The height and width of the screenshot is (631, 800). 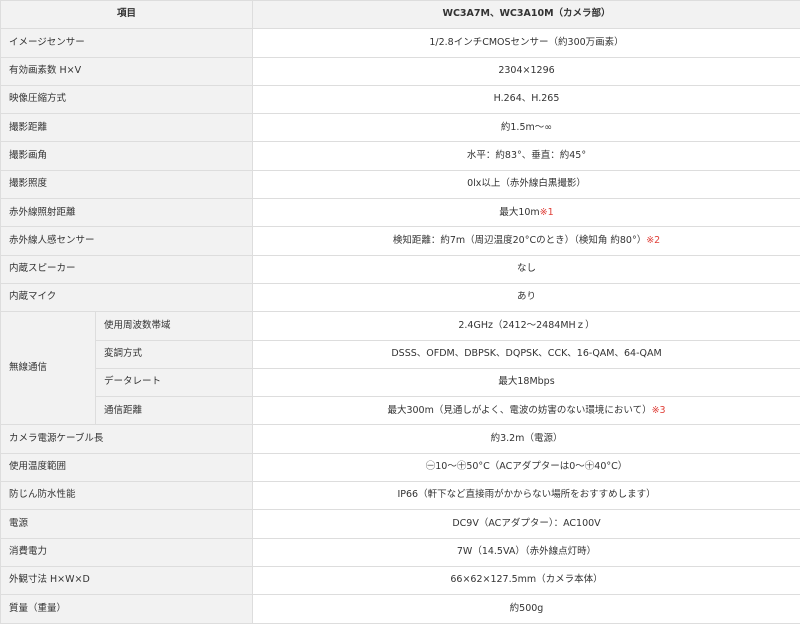 What do you see at coordinates (526, 552) in the screenshot?
I see `row-value: 7W（14.5VA）（赤外線点灯時）` at bounding box center [526, 552].